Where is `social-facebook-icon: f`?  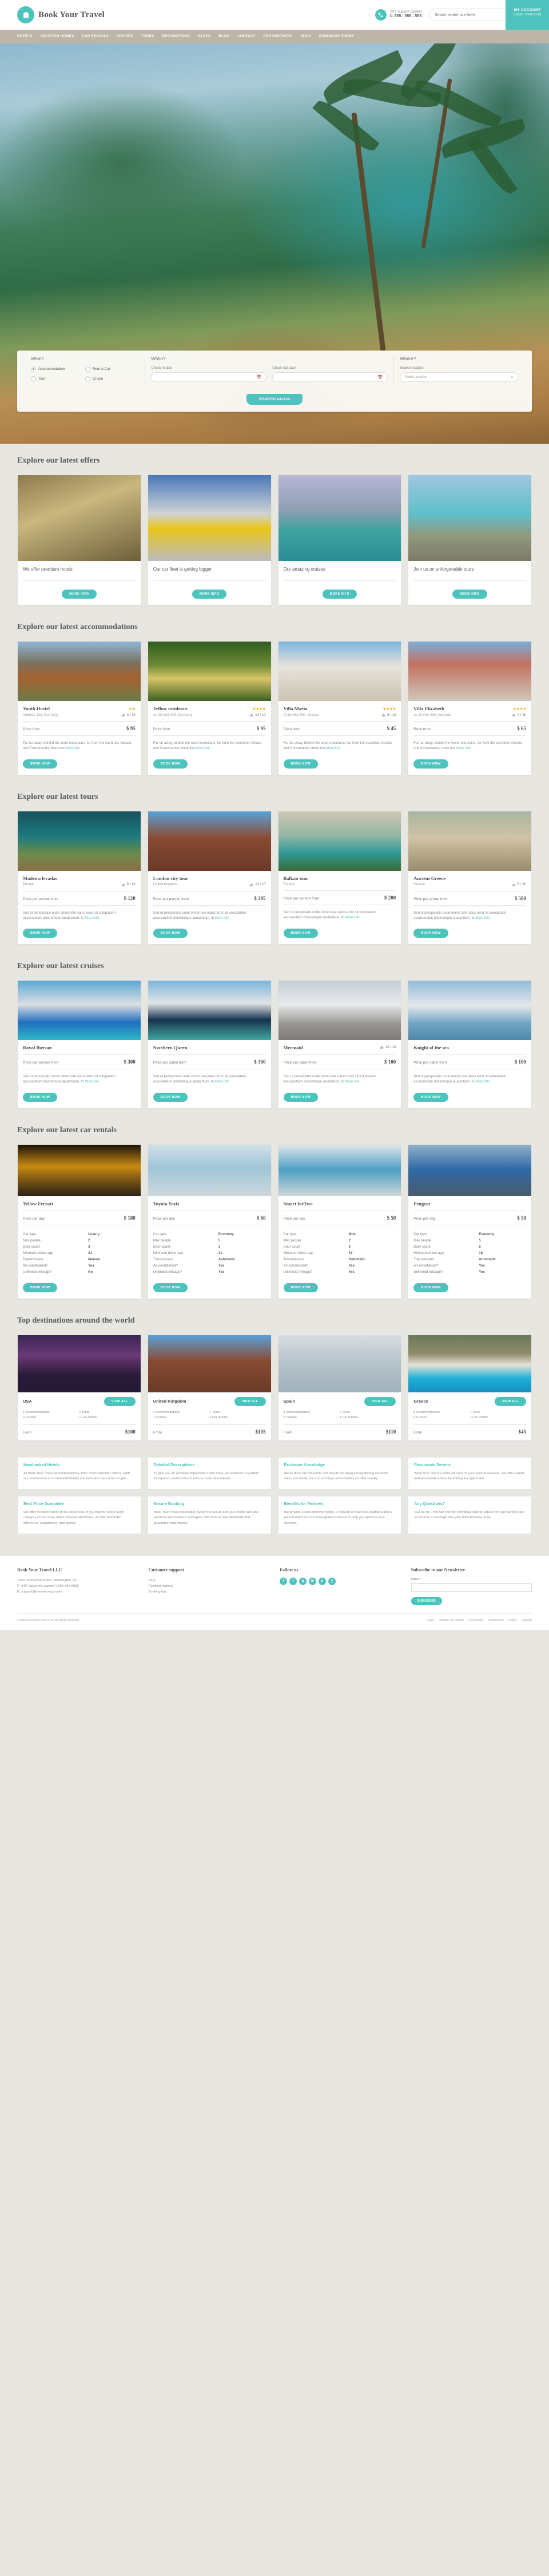
social-facebook-icon: f is located at coordinates (283, 1581).